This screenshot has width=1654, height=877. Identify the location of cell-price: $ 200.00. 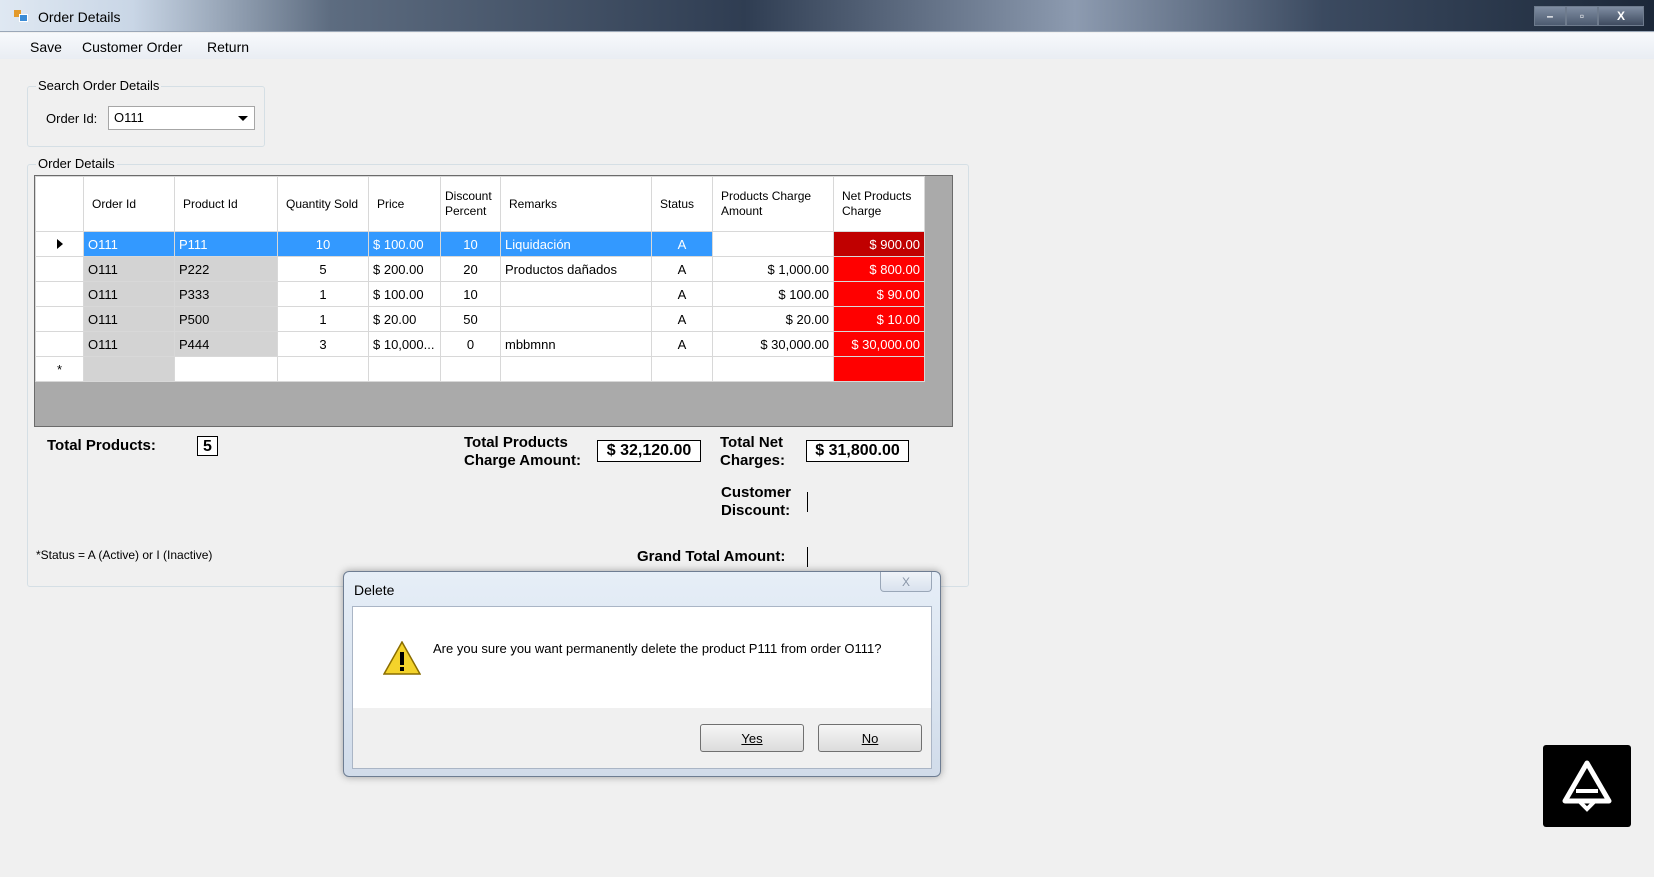
(404, 269).